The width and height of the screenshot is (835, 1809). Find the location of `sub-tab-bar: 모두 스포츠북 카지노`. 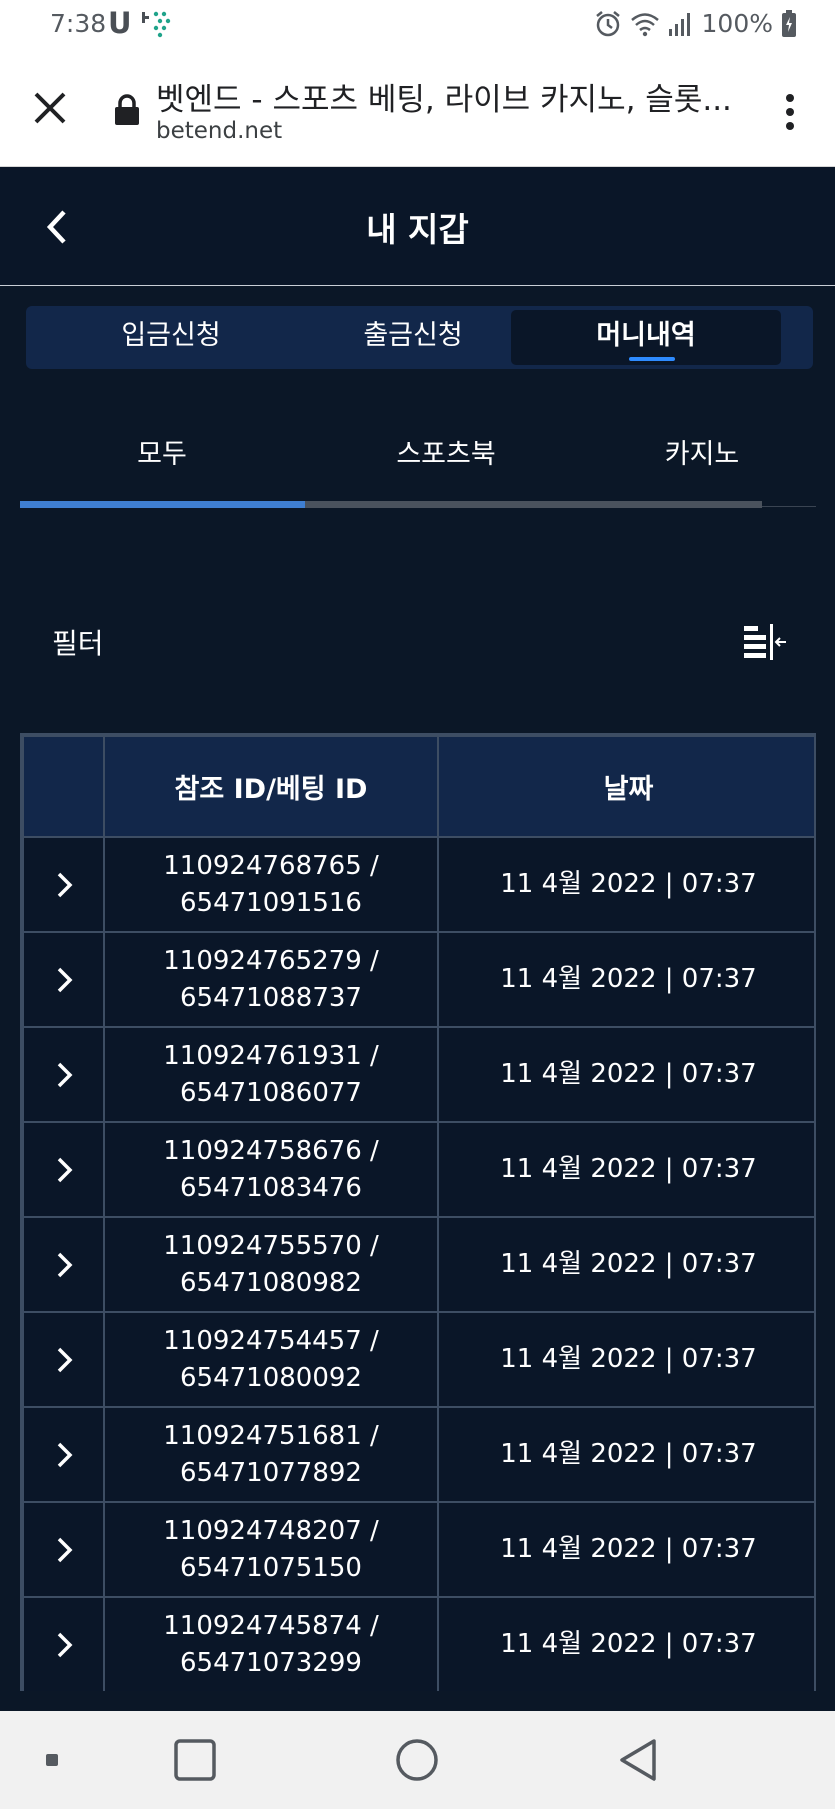

sub-tab-bar: 모두 스포츠북 카지노 is located at coordinates (418, 465).